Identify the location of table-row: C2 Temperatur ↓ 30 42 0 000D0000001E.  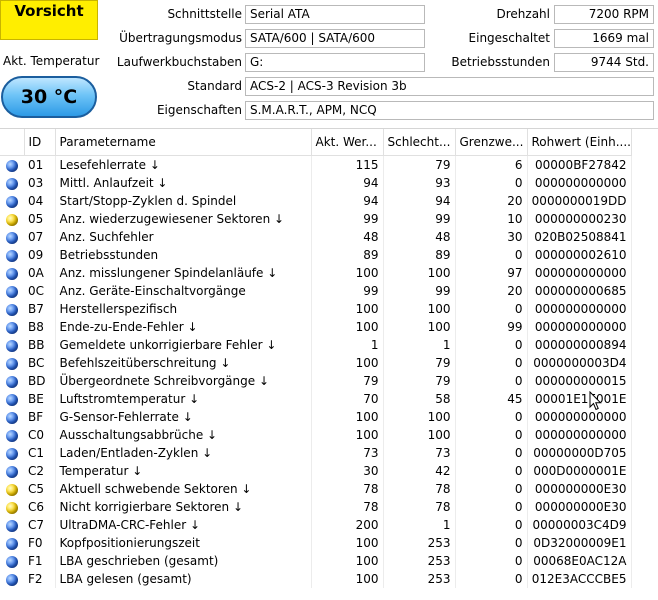
(316, 471).